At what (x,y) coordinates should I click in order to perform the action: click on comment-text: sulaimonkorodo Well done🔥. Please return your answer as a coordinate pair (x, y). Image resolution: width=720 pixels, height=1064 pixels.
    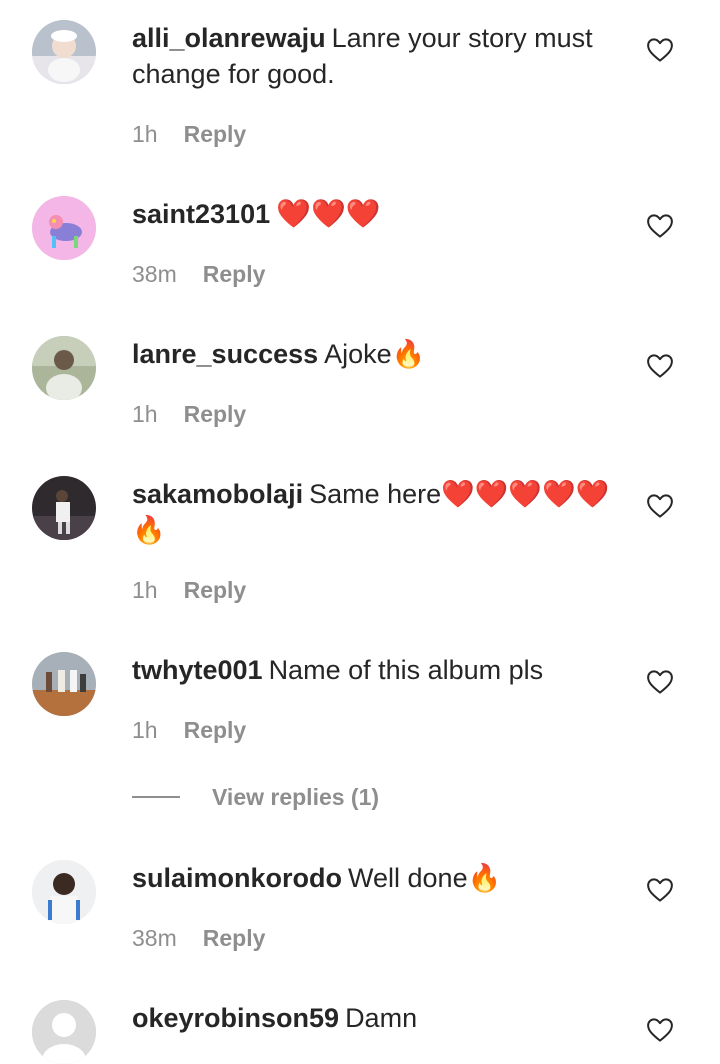
    Looking at the image, I should click on (372, 878).